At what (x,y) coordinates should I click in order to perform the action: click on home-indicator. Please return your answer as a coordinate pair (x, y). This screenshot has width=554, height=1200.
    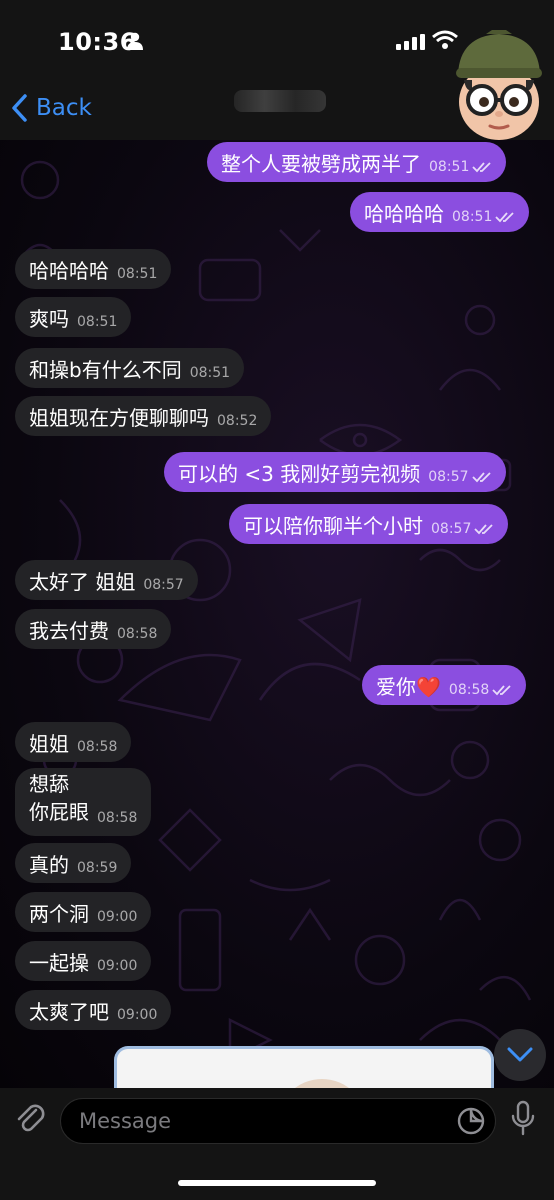
    Looking at the image, I should click on (277, 1183).